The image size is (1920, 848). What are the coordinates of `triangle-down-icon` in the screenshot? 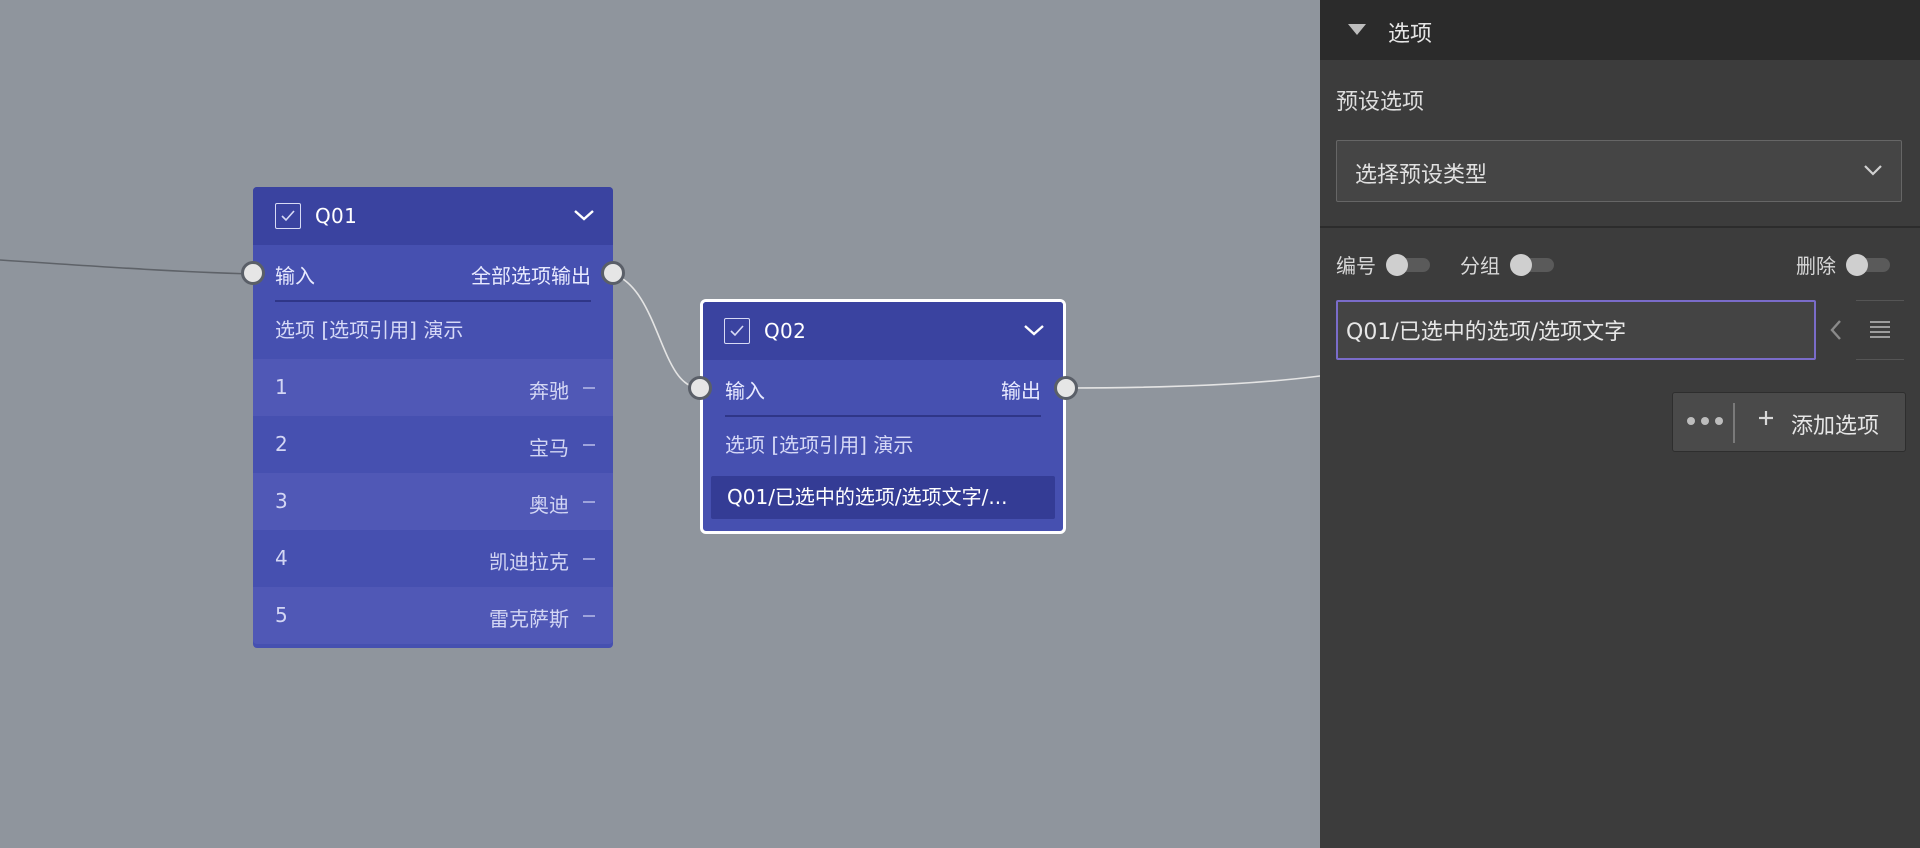 It's located at (1357, 29).